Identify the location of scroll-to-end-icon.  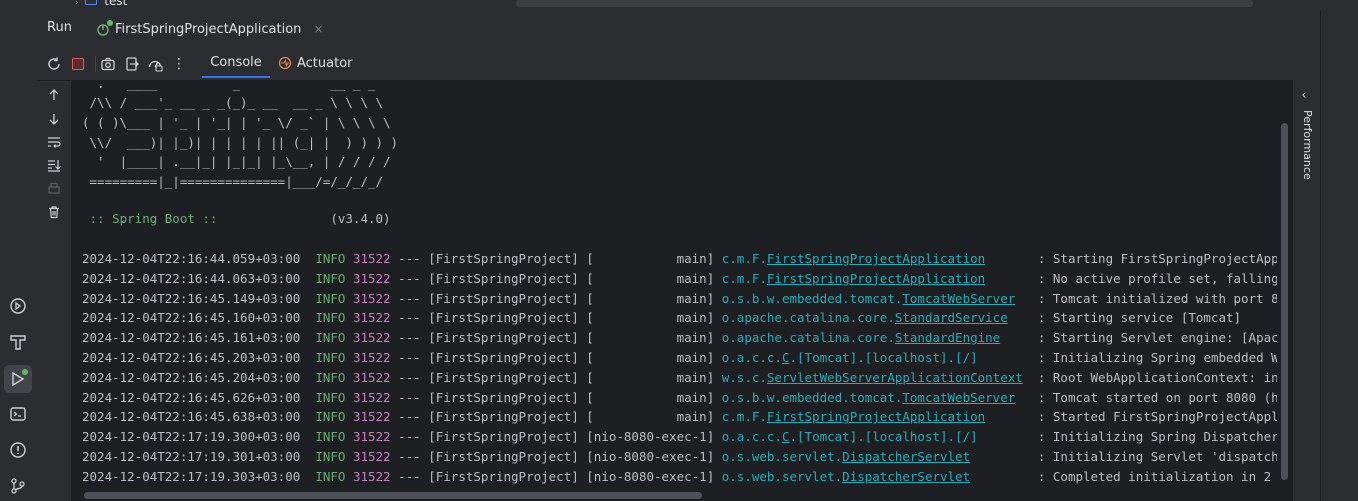
(54, 165).